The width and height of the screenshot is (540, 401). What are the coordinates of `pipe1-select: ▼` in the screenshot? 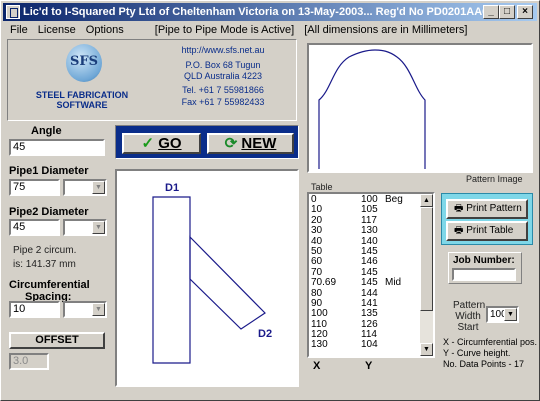 It's located at (85, 187).